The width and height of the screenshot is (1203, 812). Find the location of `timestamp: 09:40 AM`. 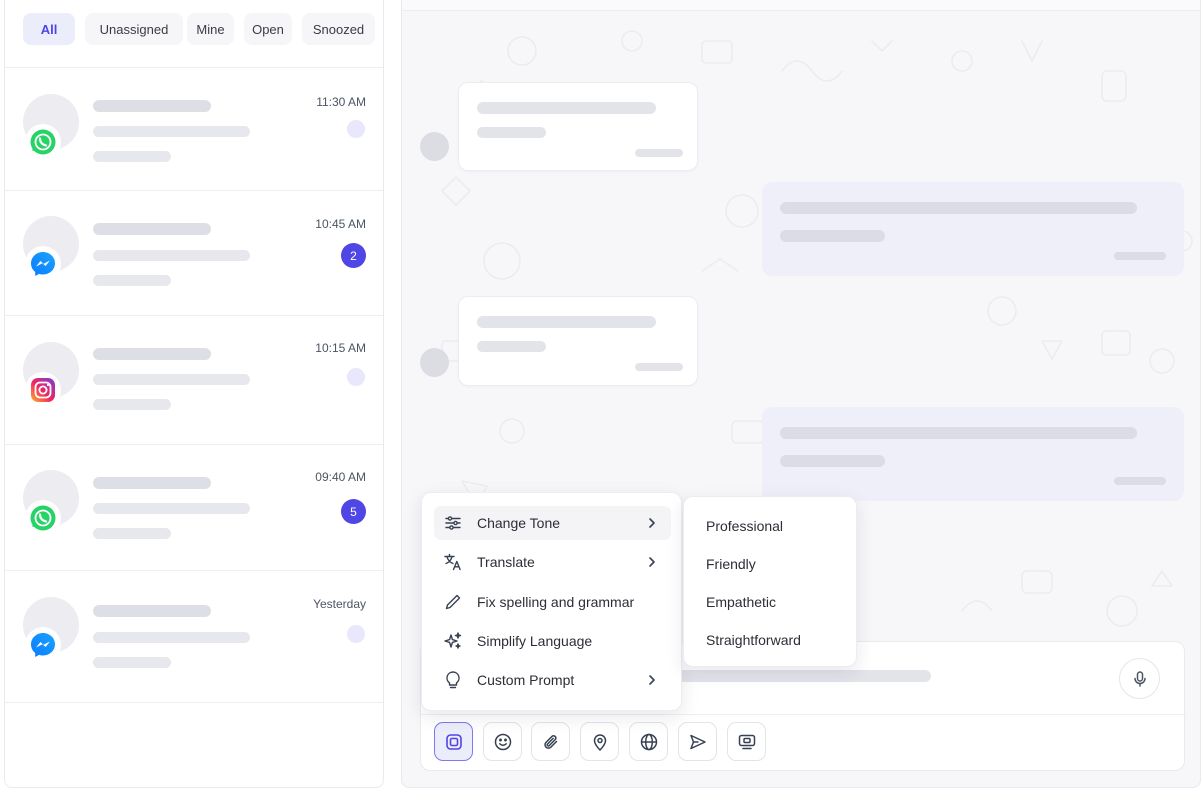

timestamp: 09:40 AM is located at coordinates (340, 477).